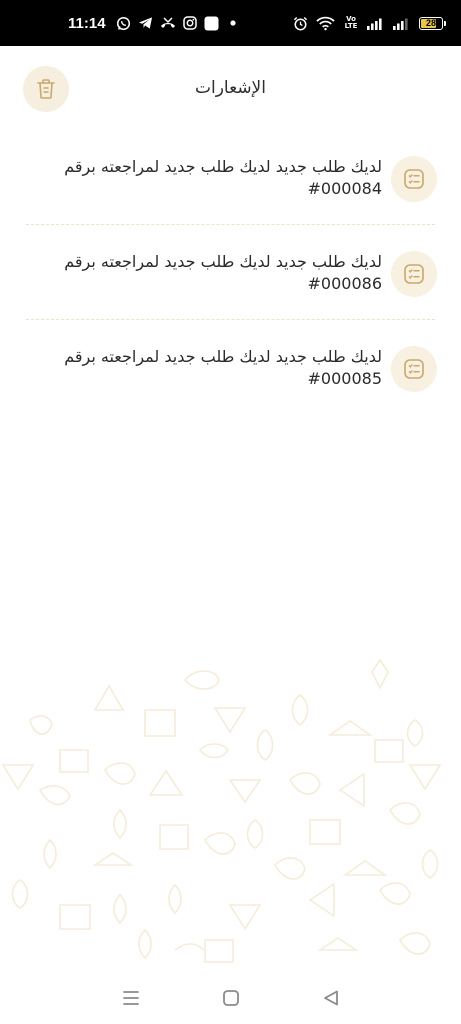  I want to click on battery-level: 28, so click(430, 23).